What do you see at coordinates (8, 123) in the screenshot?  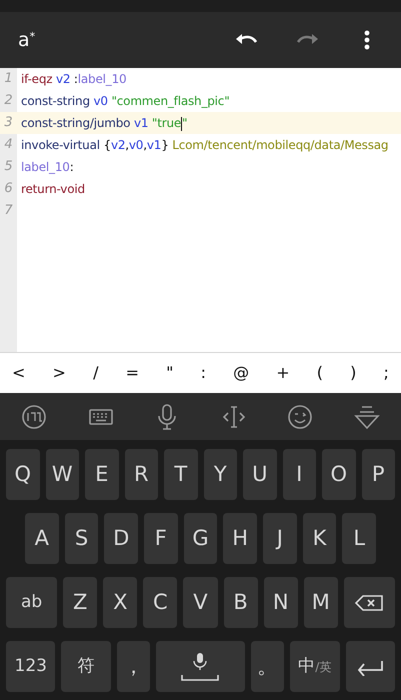 I see `line-number: 3` at bounding box center [8, 123].